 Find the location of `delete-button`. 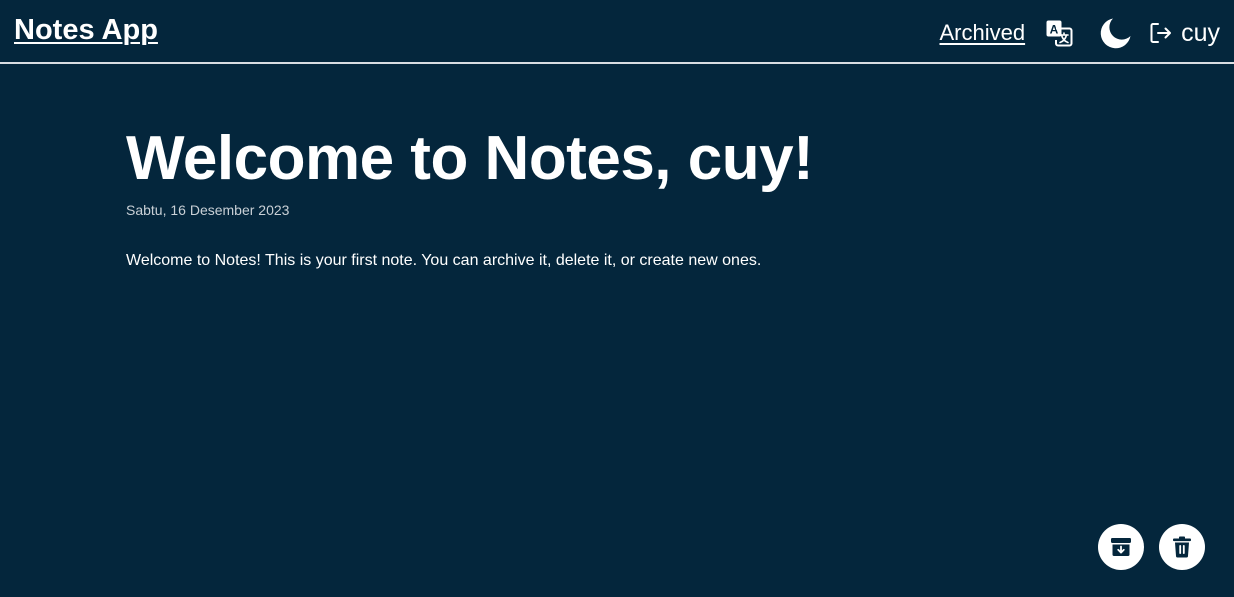

delete-button is located at coordinates (1182, 547).